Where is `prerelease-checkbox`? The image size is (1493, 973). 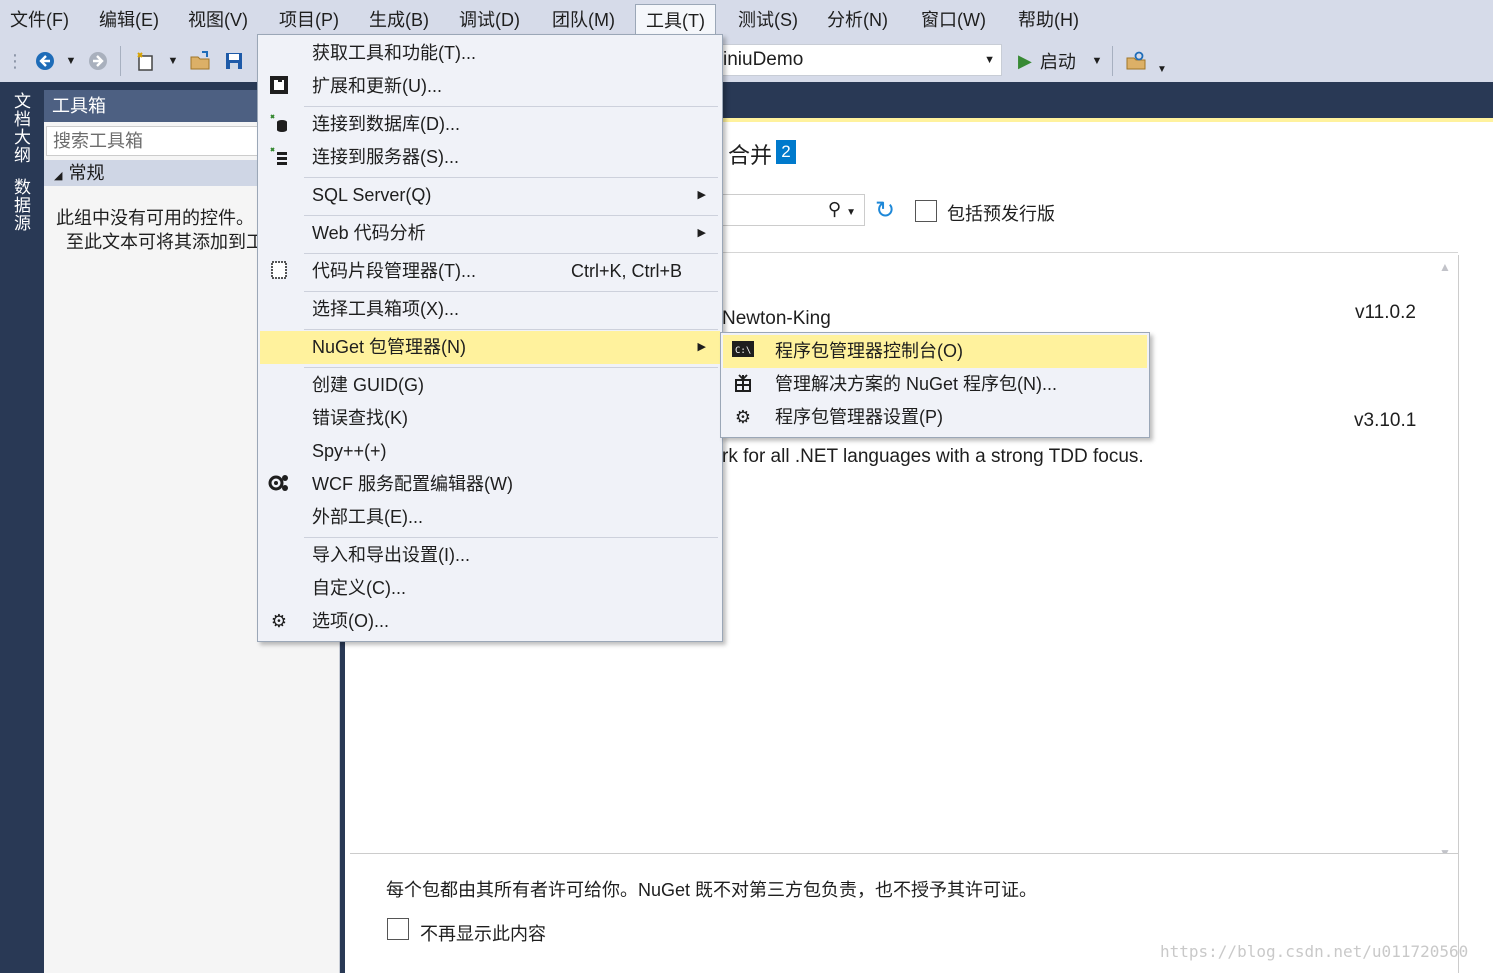
prerelease-checkbox is located at coordinates (926, 211).